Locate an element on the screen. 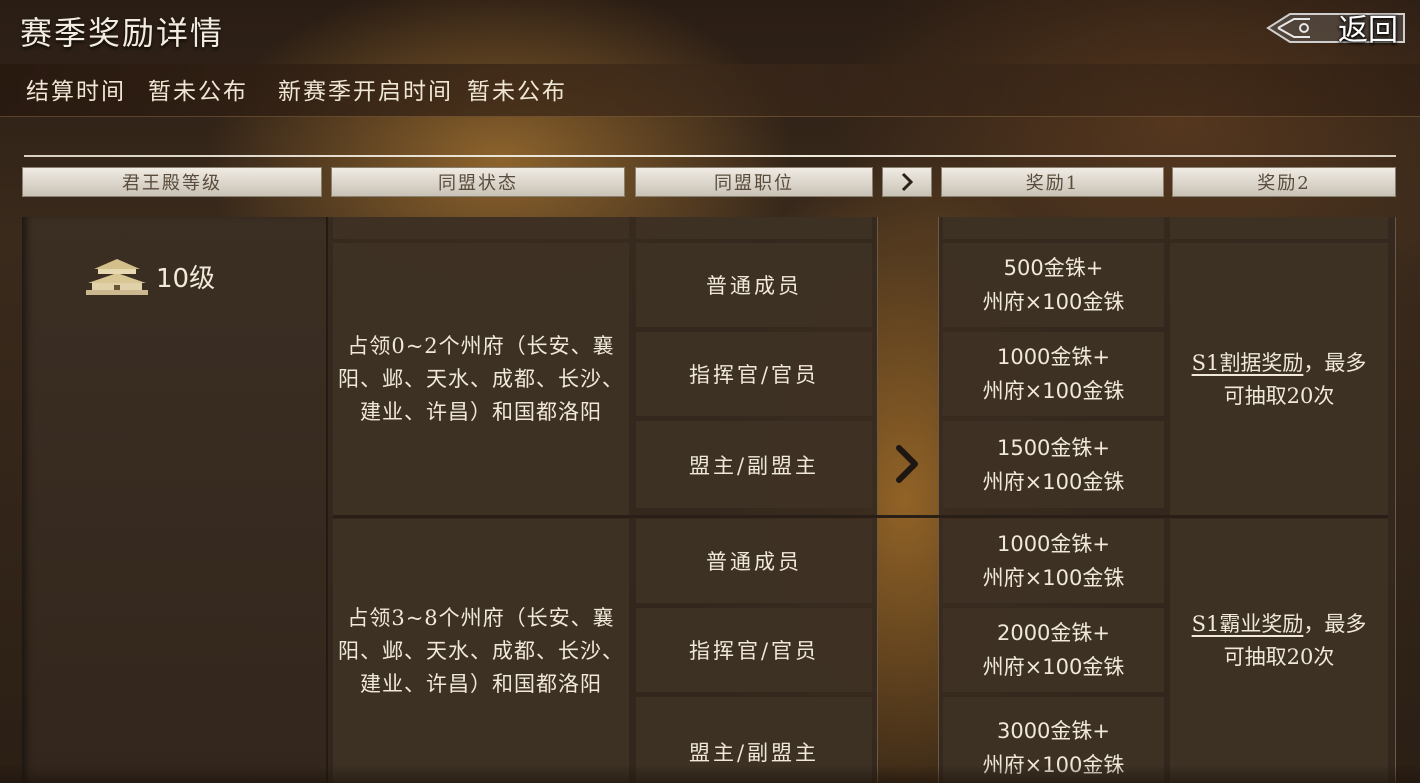  reward2-cell: S1霸业奖励，最多 可抽取20次 is located at coordinates (1279, 651).